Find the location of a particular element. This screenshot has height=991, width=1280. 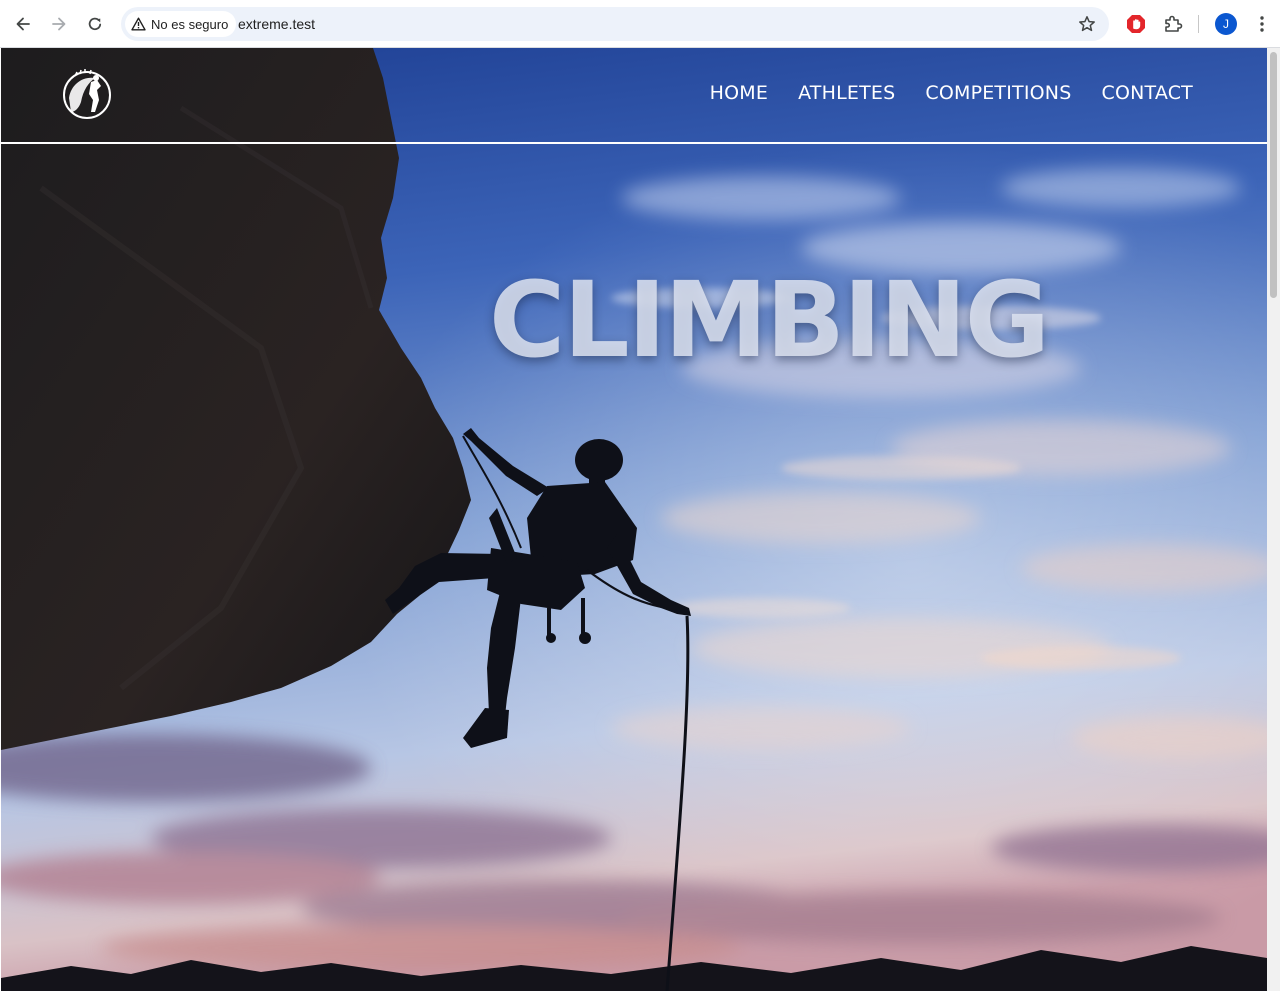

forward-button is located at coordinates (59, 24).